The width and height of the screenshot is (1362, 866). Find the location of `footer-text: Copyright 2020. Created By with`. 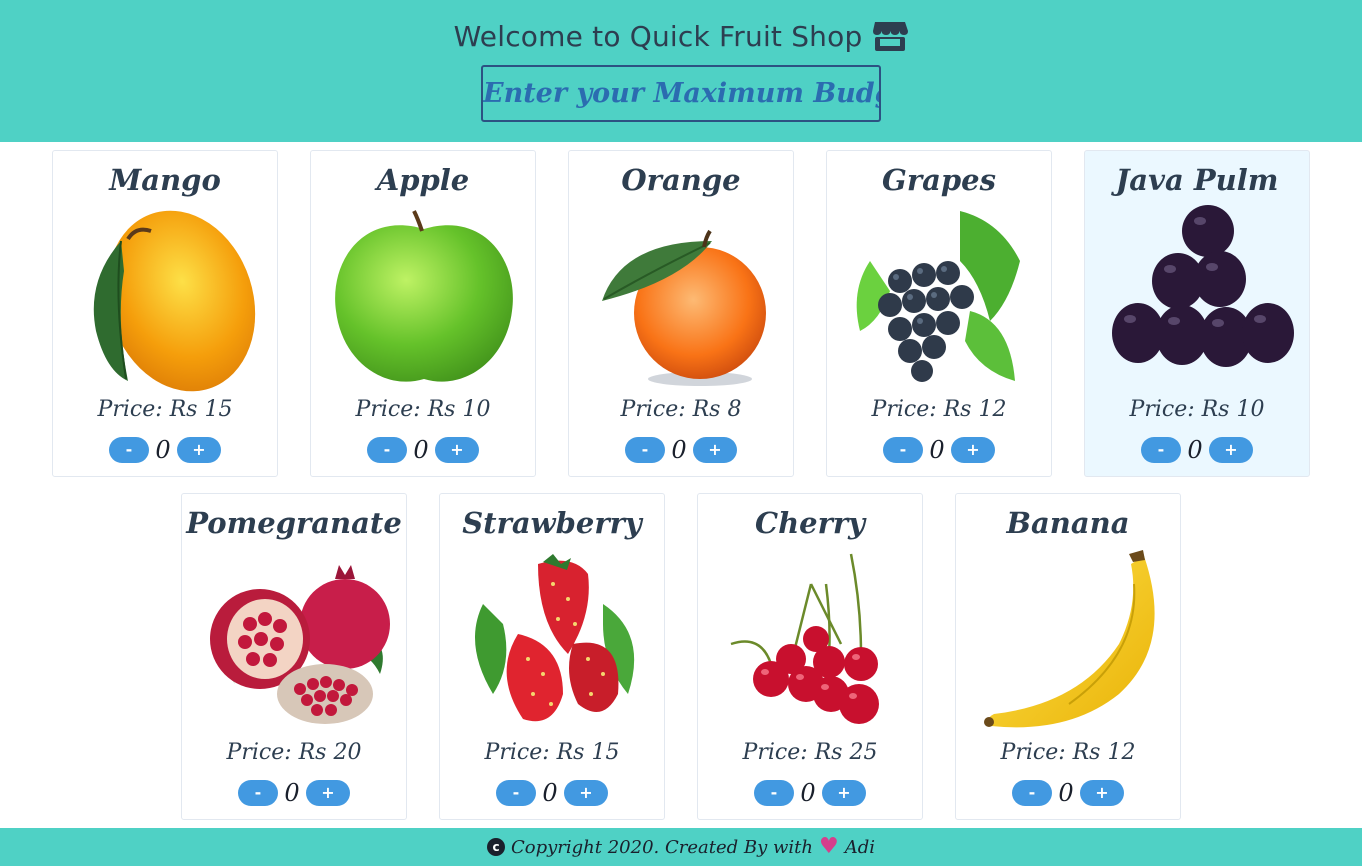

footer-text: Copyright 2020. Created By with is located at coordinates (662, 847).